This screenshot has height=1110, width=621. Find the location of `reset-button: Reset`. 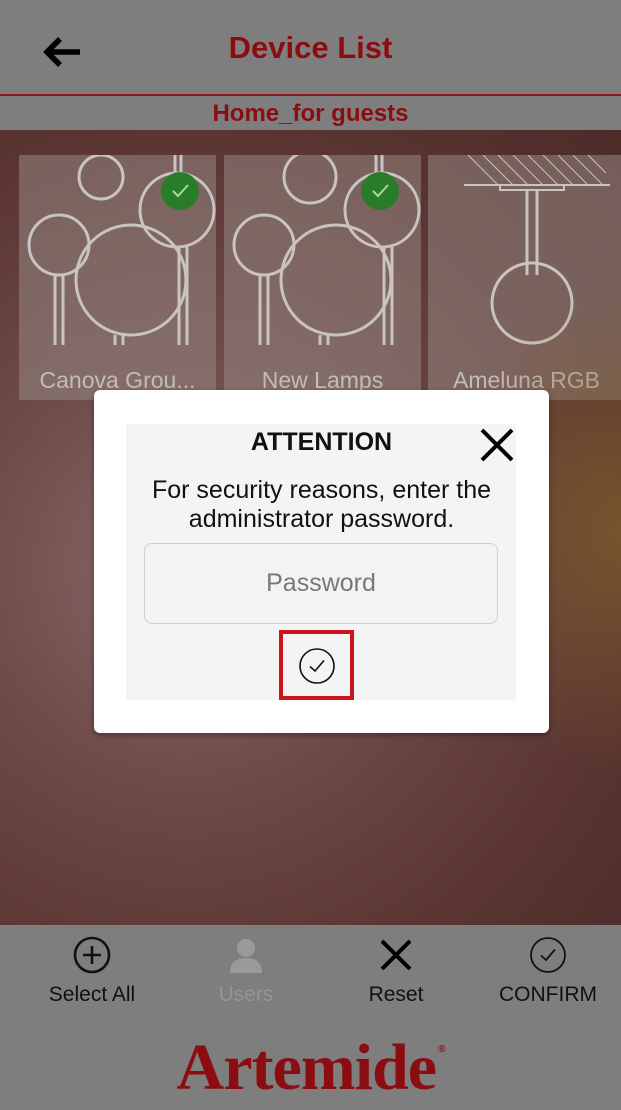

reset-button: Reset is located at coordinates (396, 971).